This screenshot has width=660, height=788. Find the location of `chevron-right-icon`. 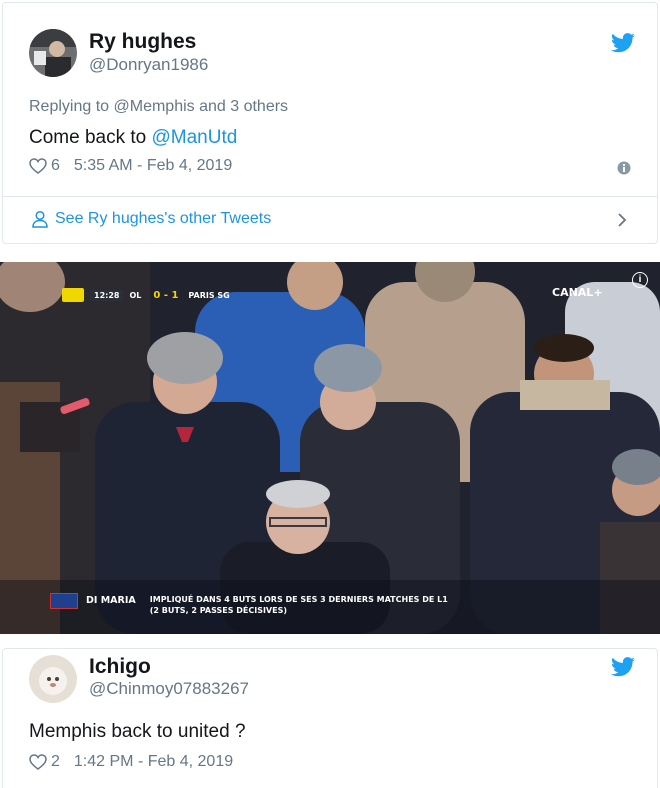

chevron-right-icon is located at coordinates (622, 220).